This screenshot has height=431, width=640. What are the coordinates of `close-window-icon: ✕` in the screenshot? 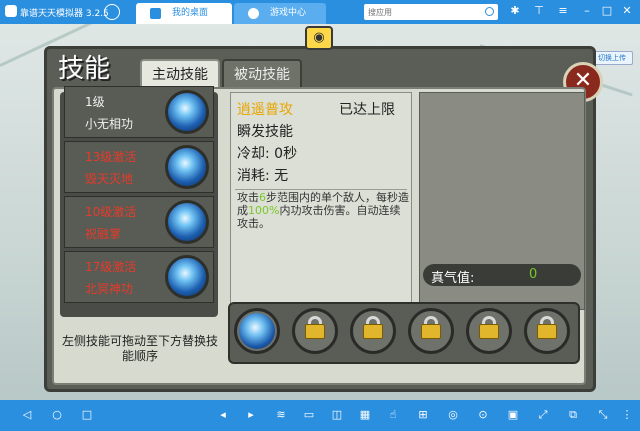 It's located at (627, 11).